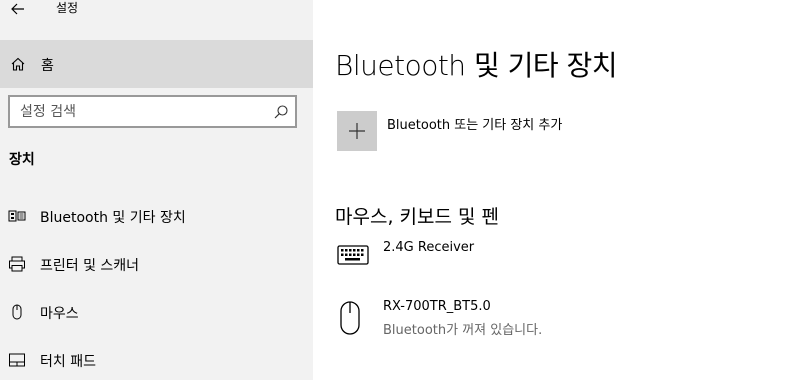 The height and width of the screenshot is (380, 801). Describe the element at coordinates (156, 312) in the screenshot. I see `sidebar-item-mouse: 마우스` at that location.